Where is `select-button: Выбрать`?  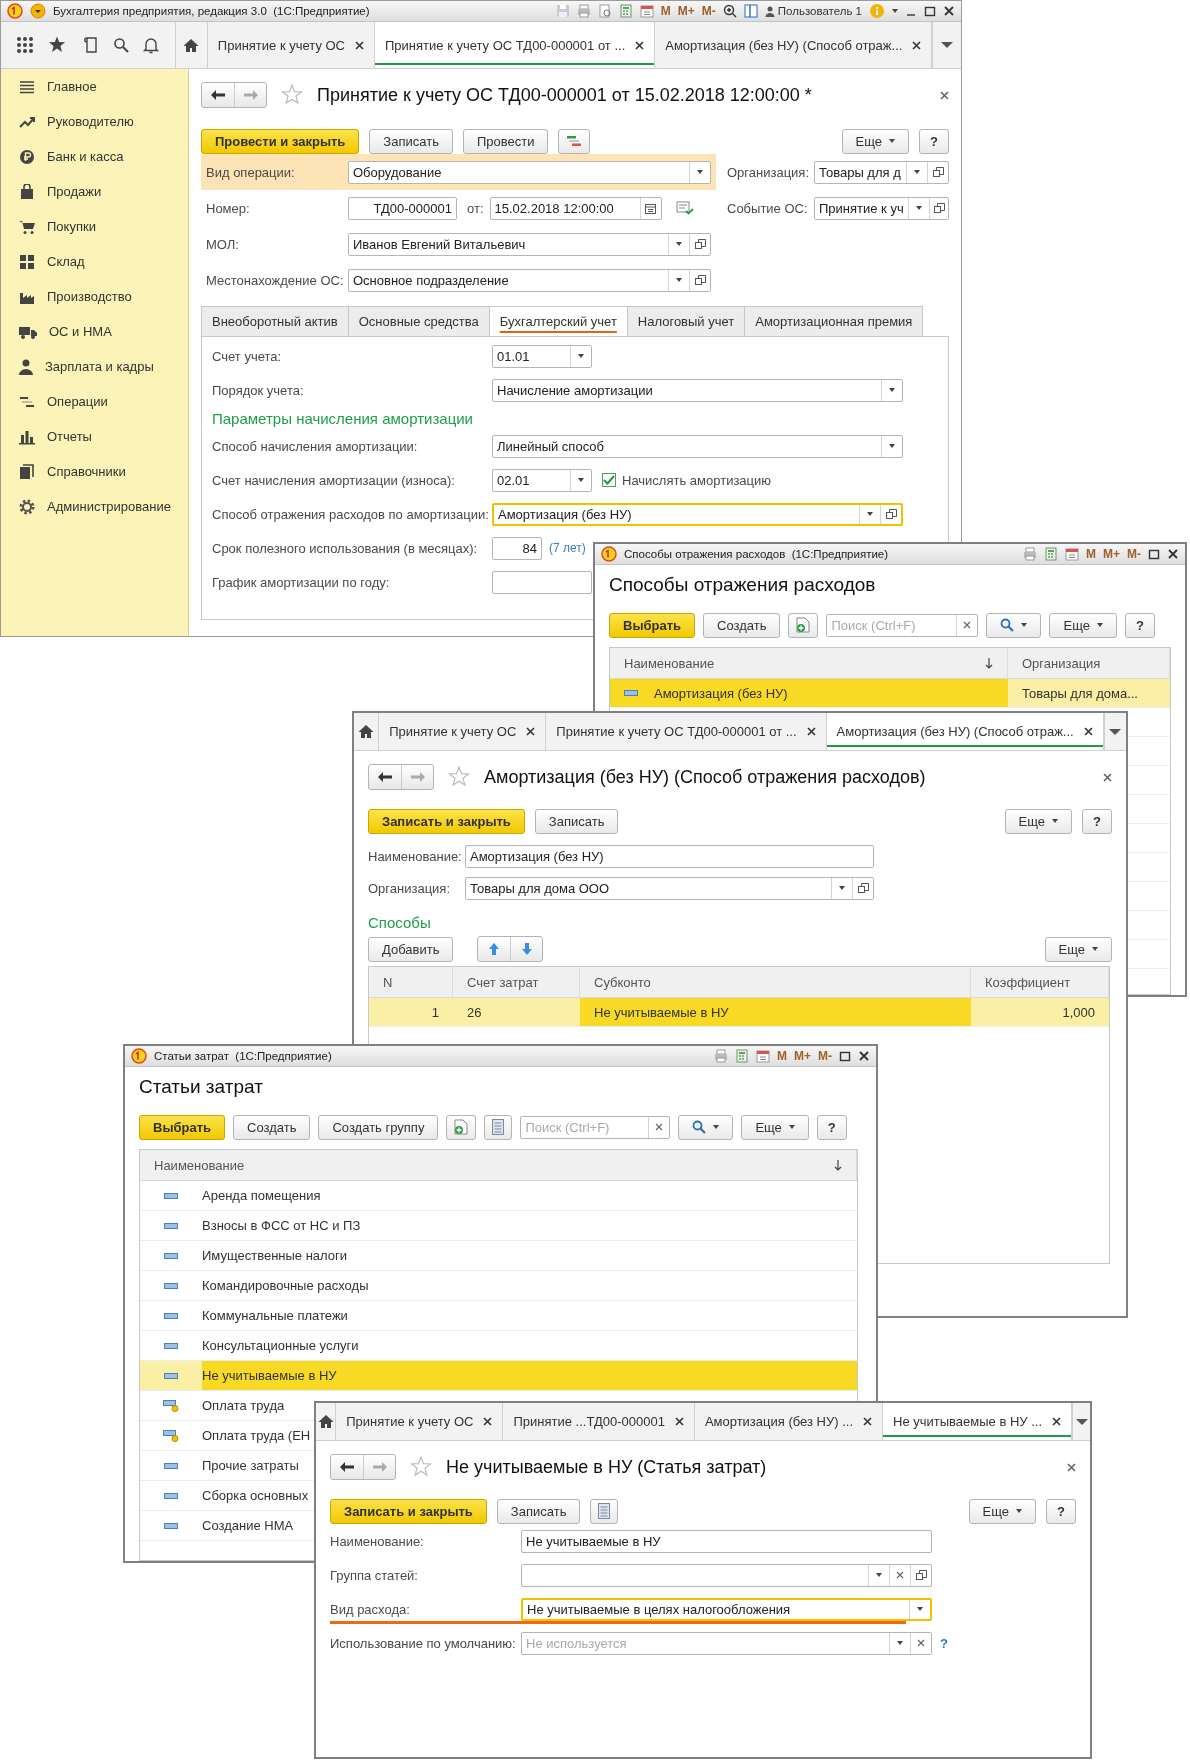 select-button: Выбрать is located at coordinates (182, 1127).